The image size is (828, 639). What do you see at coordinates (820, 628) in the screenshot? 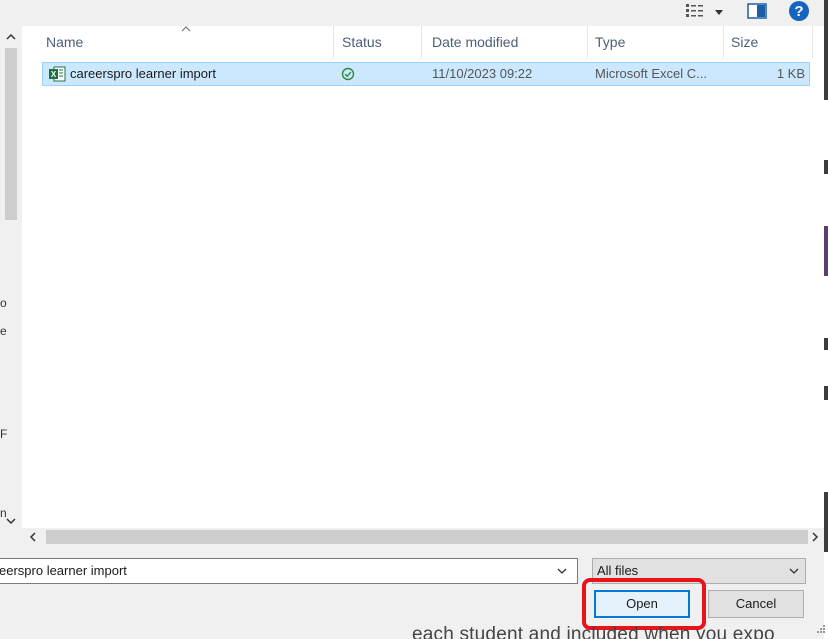
I see `resize-grip-icon` at bounding box center [820, 628].